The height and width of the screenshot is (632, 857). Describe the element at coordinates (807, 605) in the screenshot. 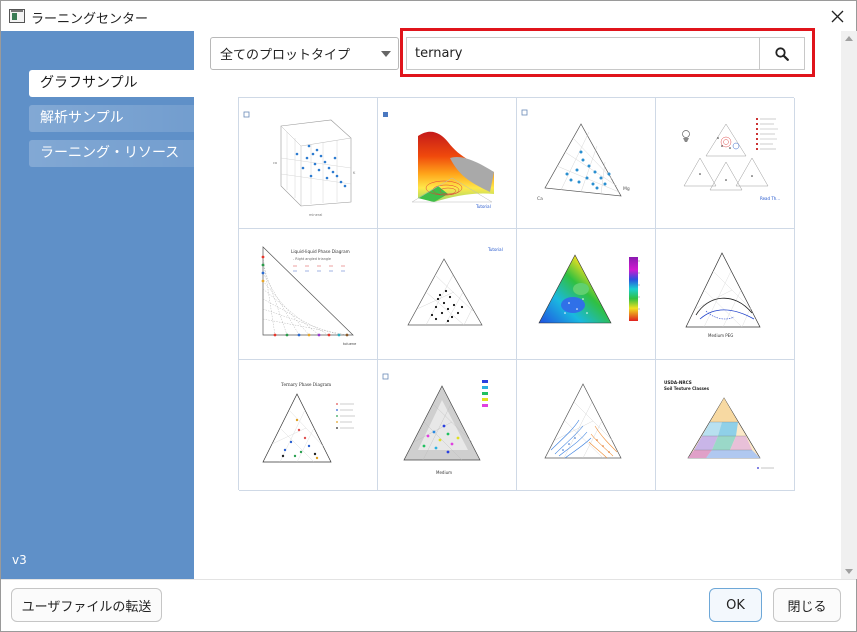

I see `close-button: 閉じる` at that location.